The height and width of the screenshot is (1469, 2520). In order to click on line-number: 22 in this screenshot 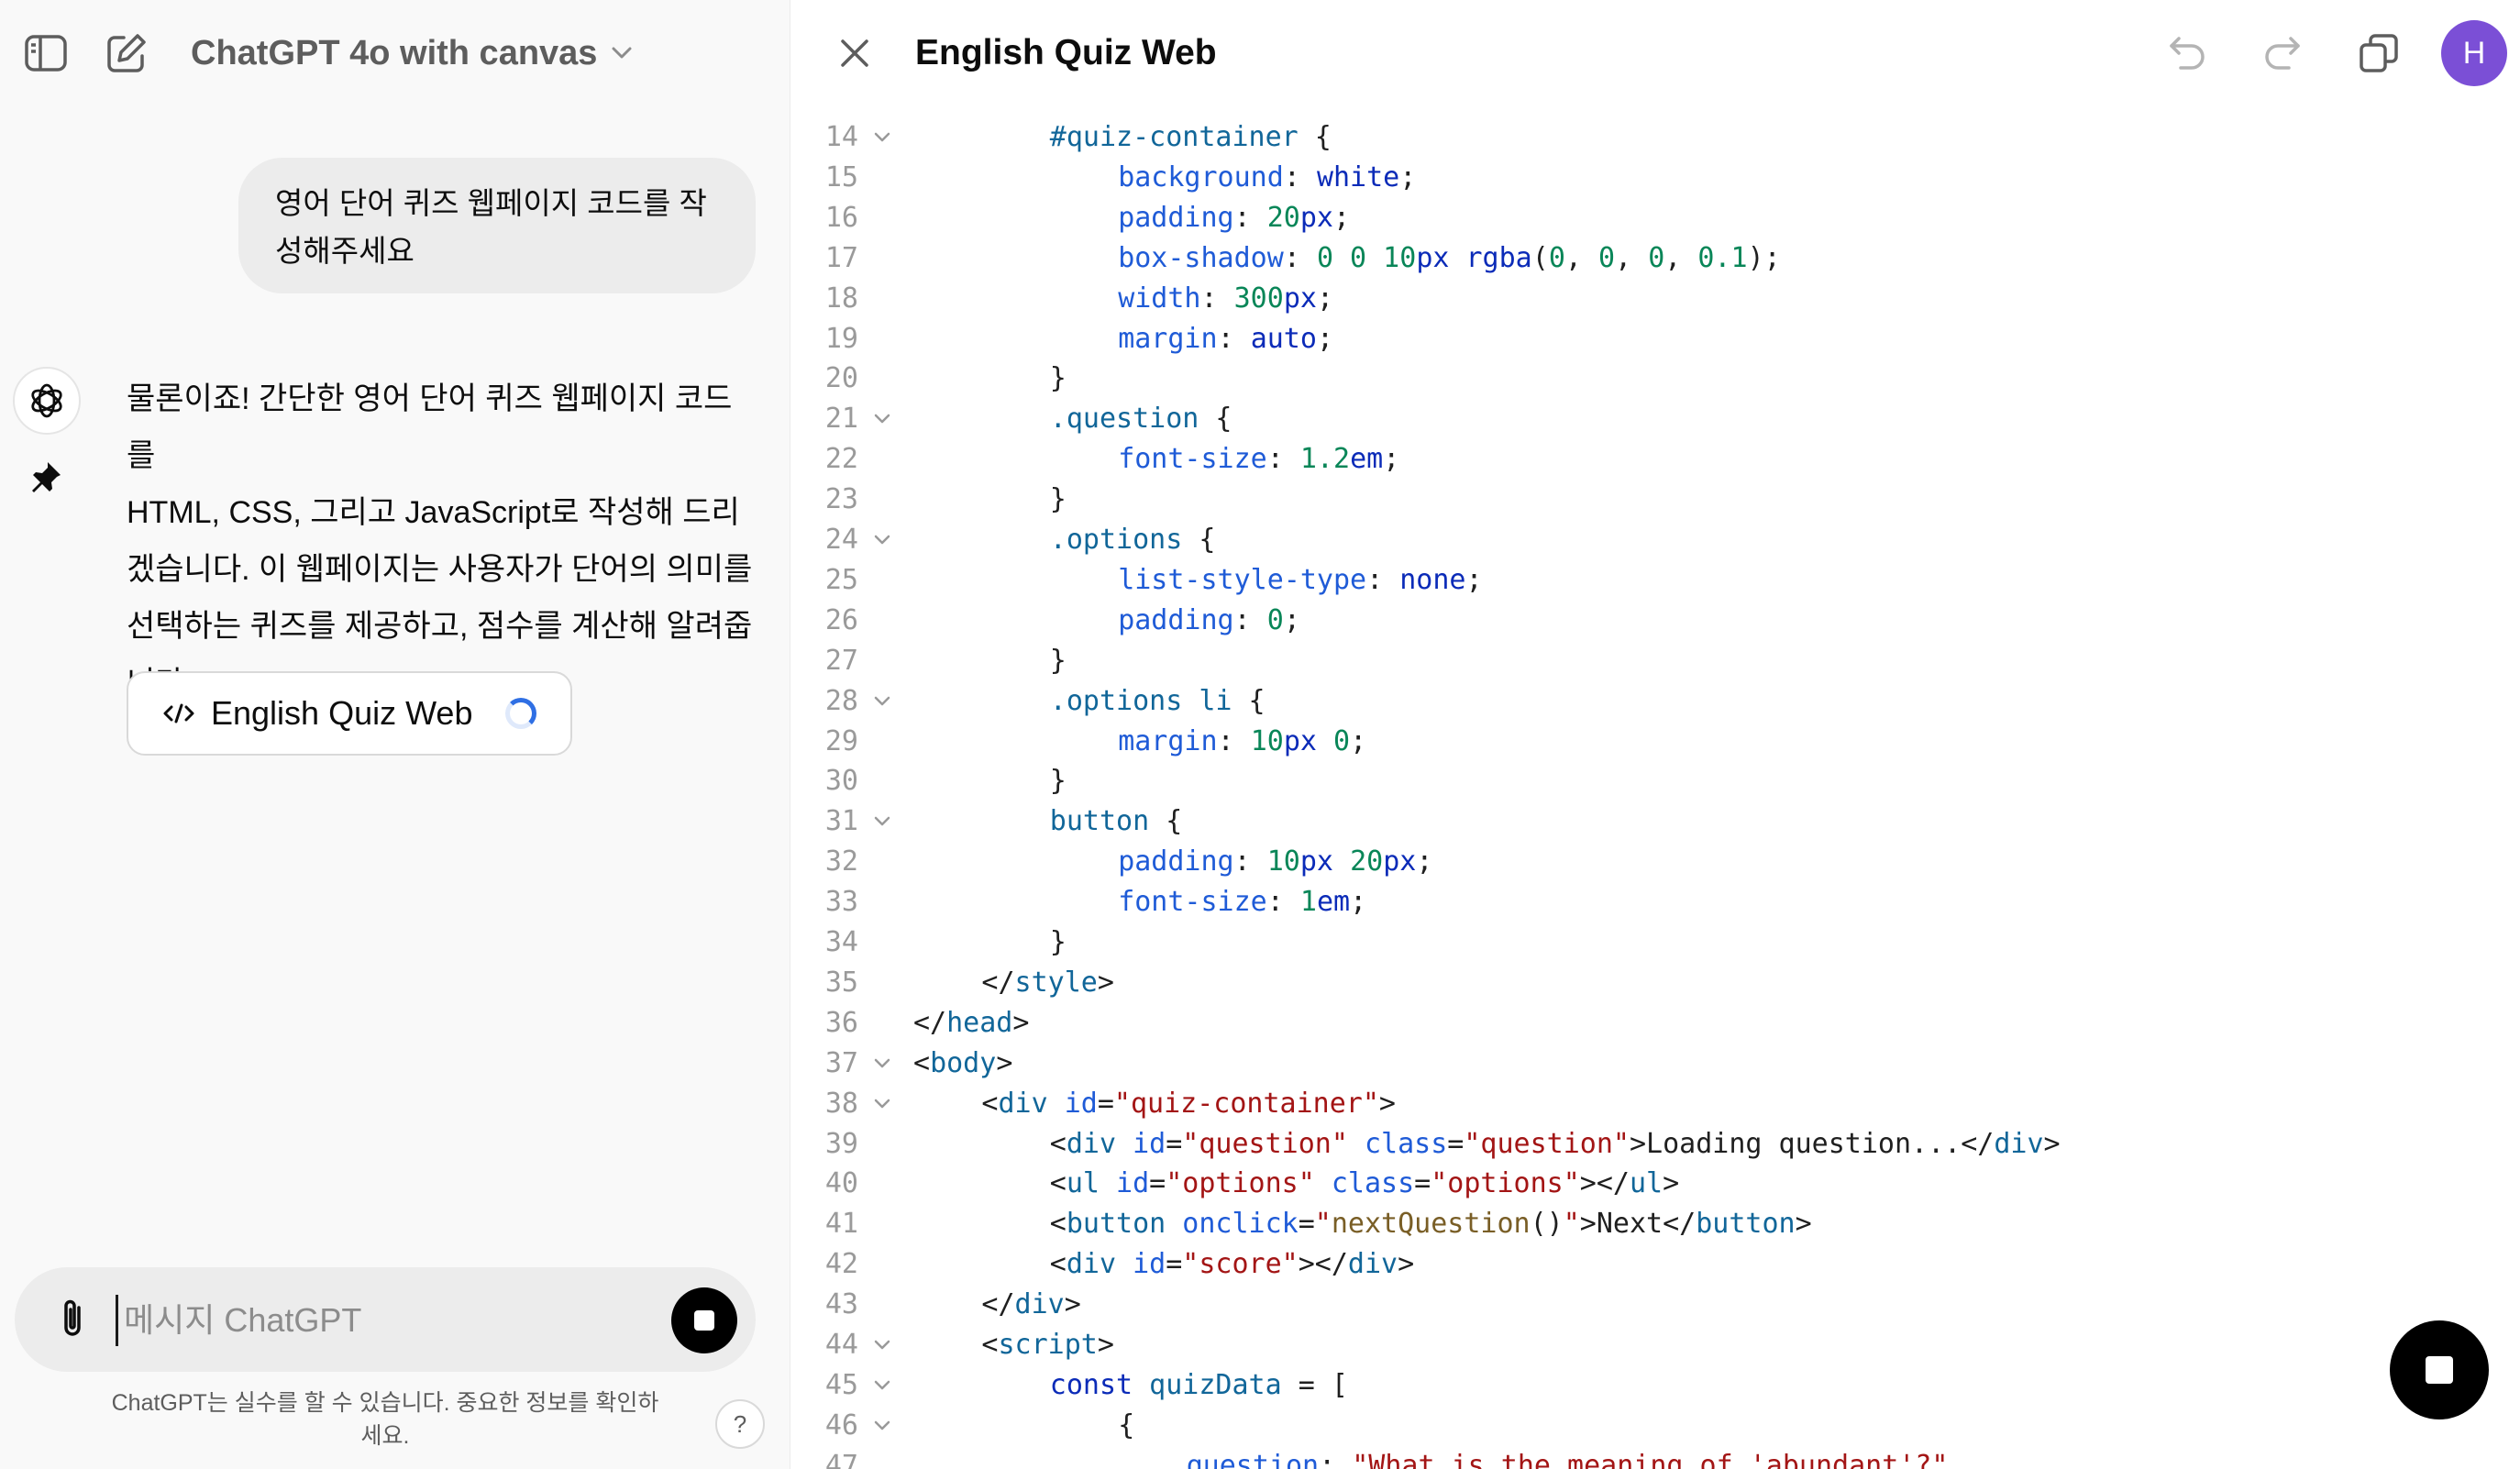, I will do `click(841, 459)`.